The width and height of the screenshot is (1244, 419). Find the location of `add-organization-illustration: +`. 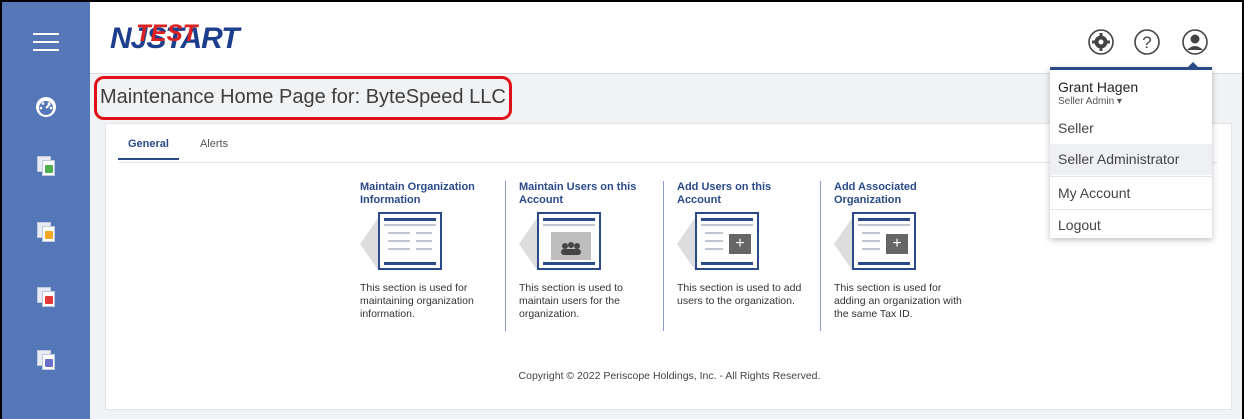

add-organization-illustration: + is located at coordinates (904, 244).